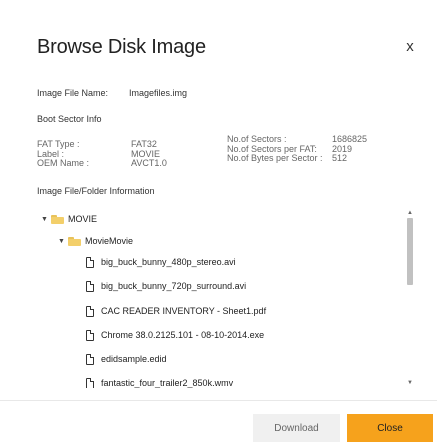 This screenshot has height=443, width=437. I want to click on file-name: Chrome 38.0.2125.101 - 08-10-2014.exe, so click(183, 335).